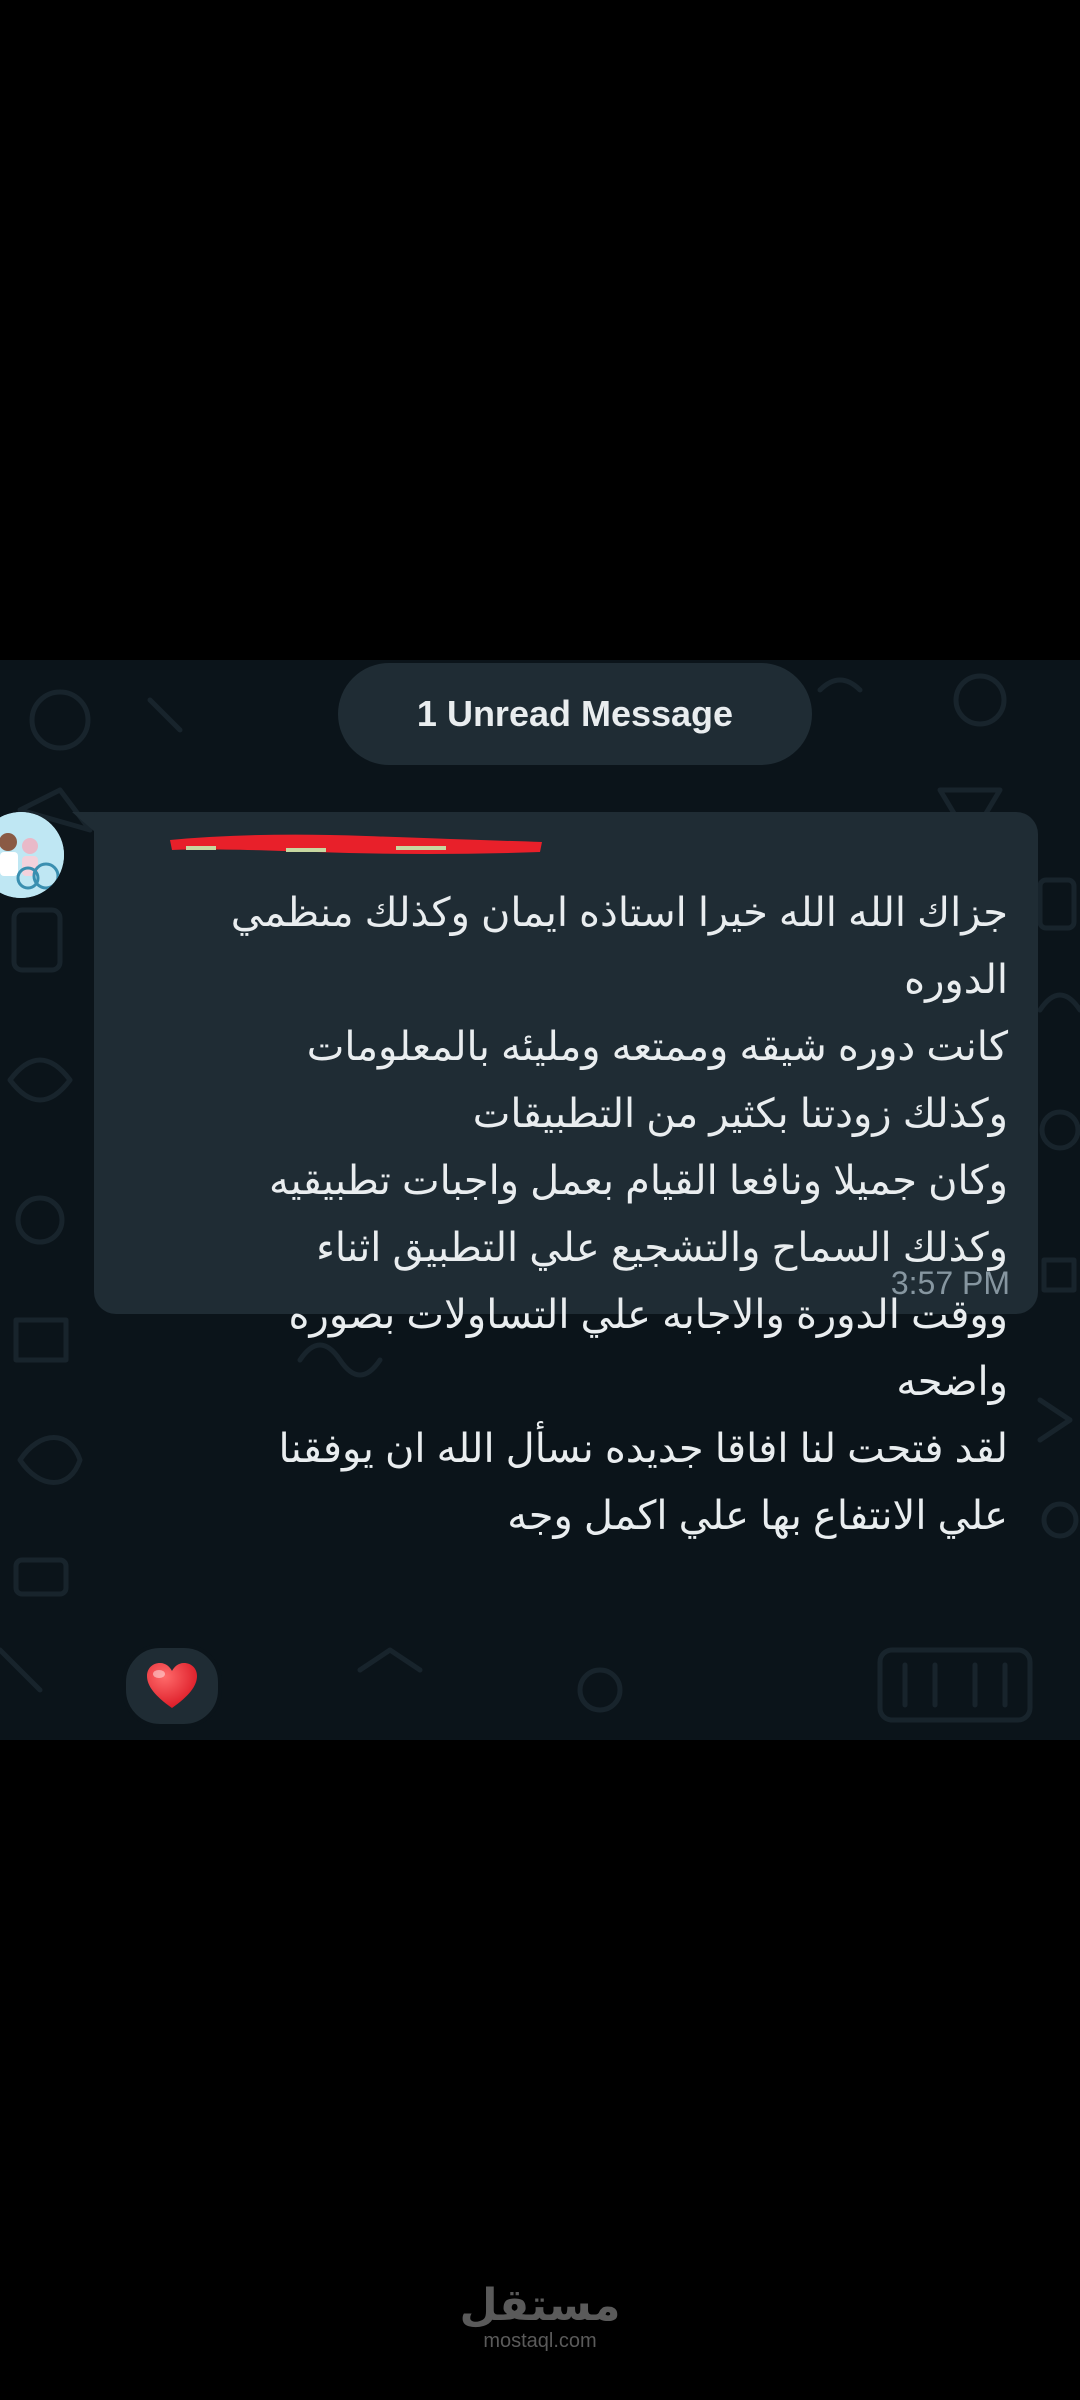 The width and height of the screenshot is (1080, 2400). What do you see at coordinates (648, 1315) in the screenshot?
I see `message-line: ووقت الدورة والاجابه علي التساولات بصوره` at bounding box center [648, 1315].